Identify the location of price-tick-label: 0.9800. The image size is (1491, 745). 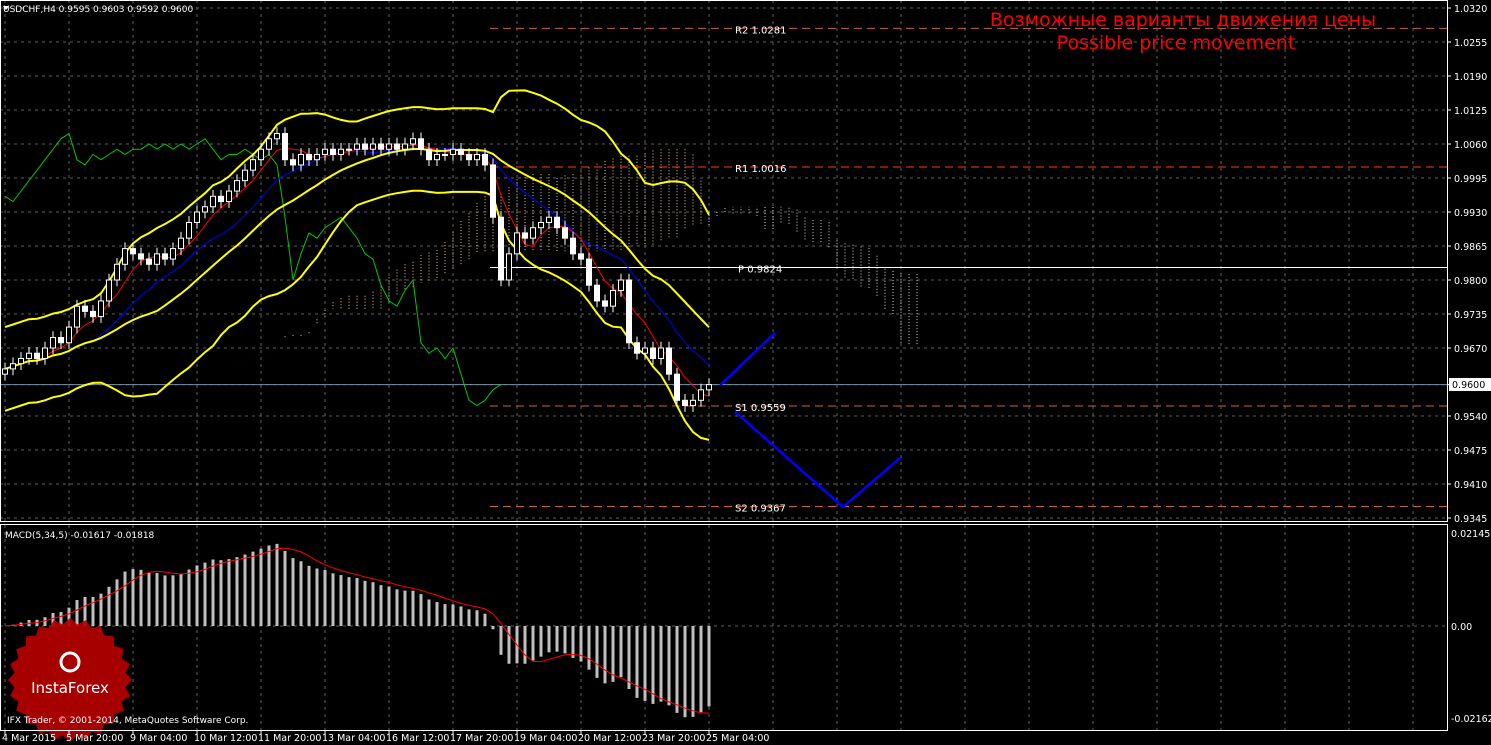
(1470, 281).